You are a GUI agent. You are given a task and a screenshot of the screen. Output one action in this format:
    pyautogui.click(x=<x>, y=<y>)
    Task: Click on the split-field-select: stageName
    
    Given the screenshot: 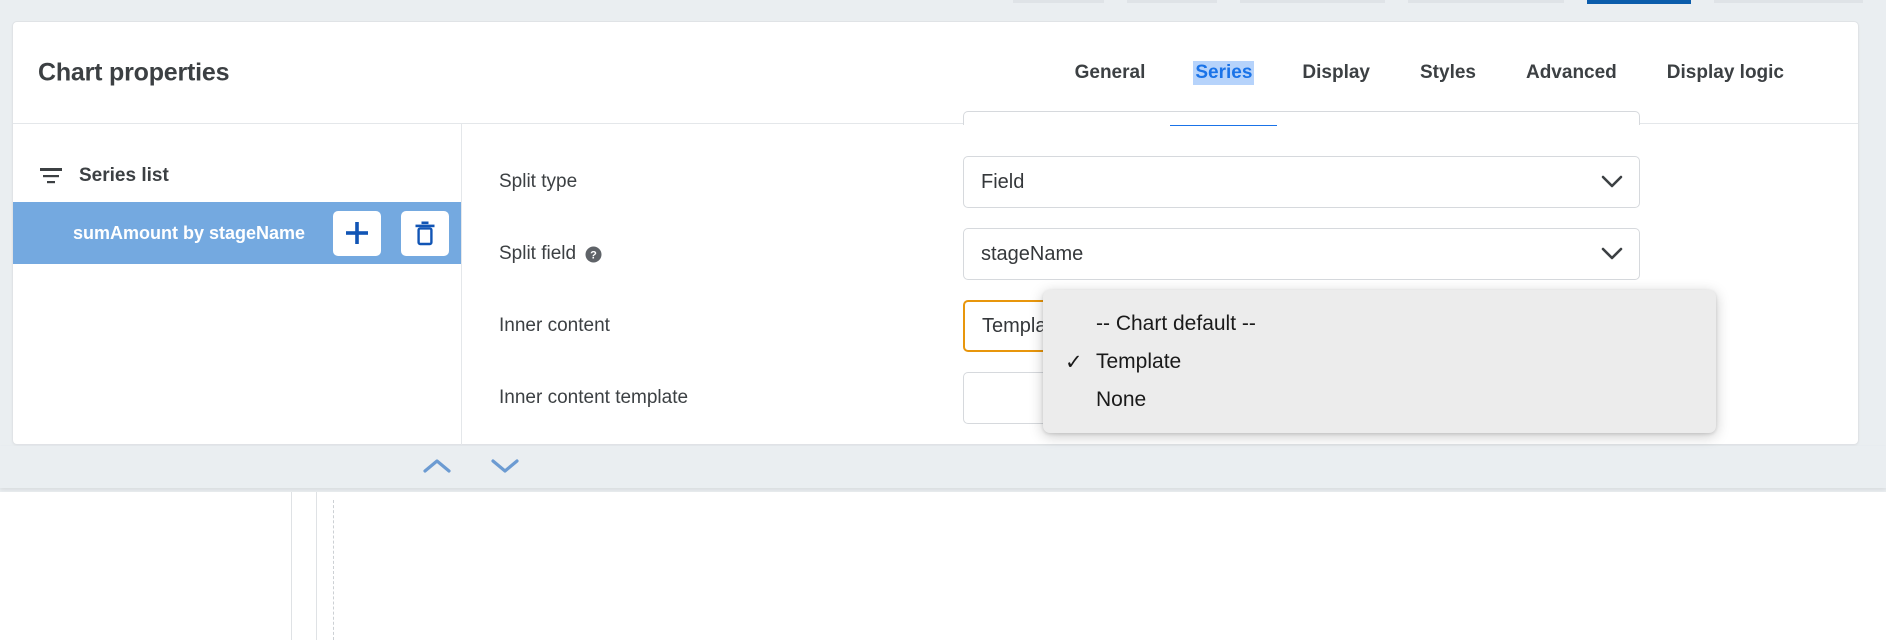 What is the action you would take?
    pyautogui.click(x=1301, y=254)
    